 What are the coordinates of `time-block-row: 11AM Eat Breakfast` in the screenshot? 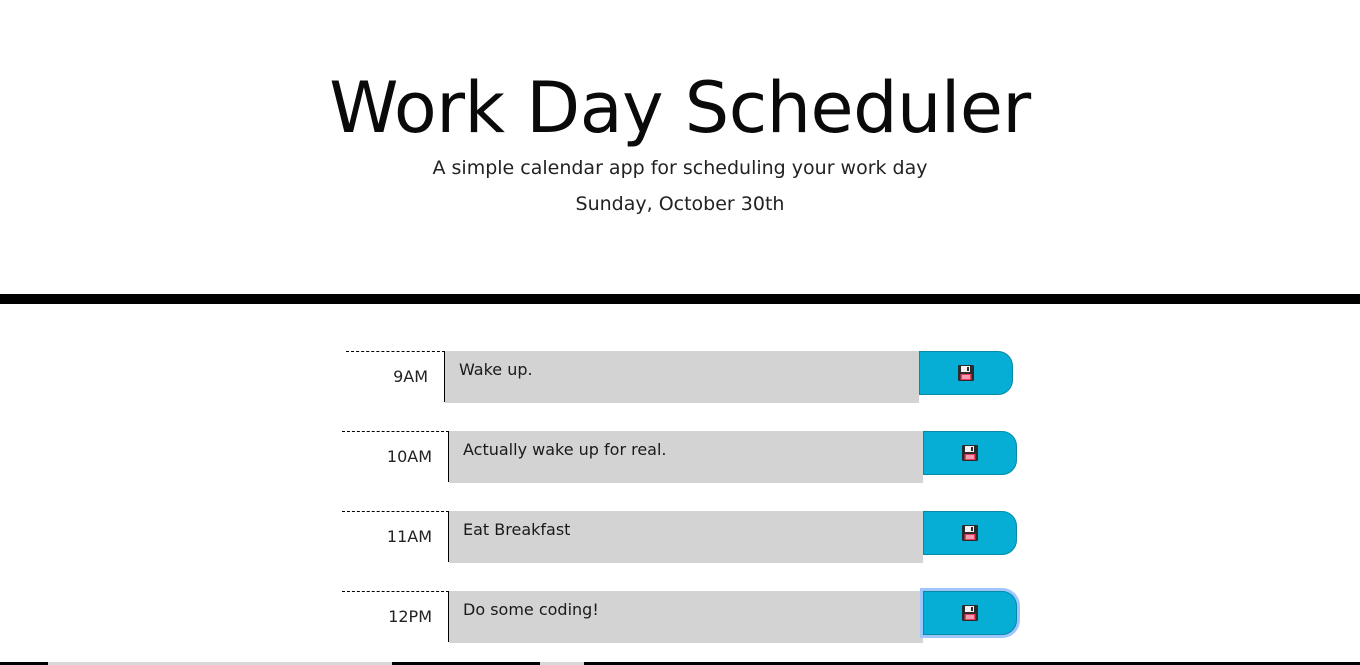 It's located at (681, 537).